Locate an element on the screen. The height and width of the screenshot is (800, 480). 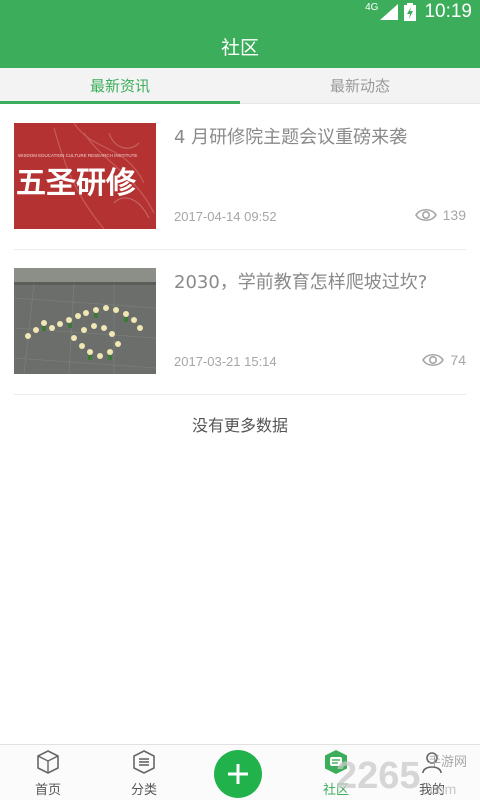
nav-home: 首页 is located at coordinates (48, 772).